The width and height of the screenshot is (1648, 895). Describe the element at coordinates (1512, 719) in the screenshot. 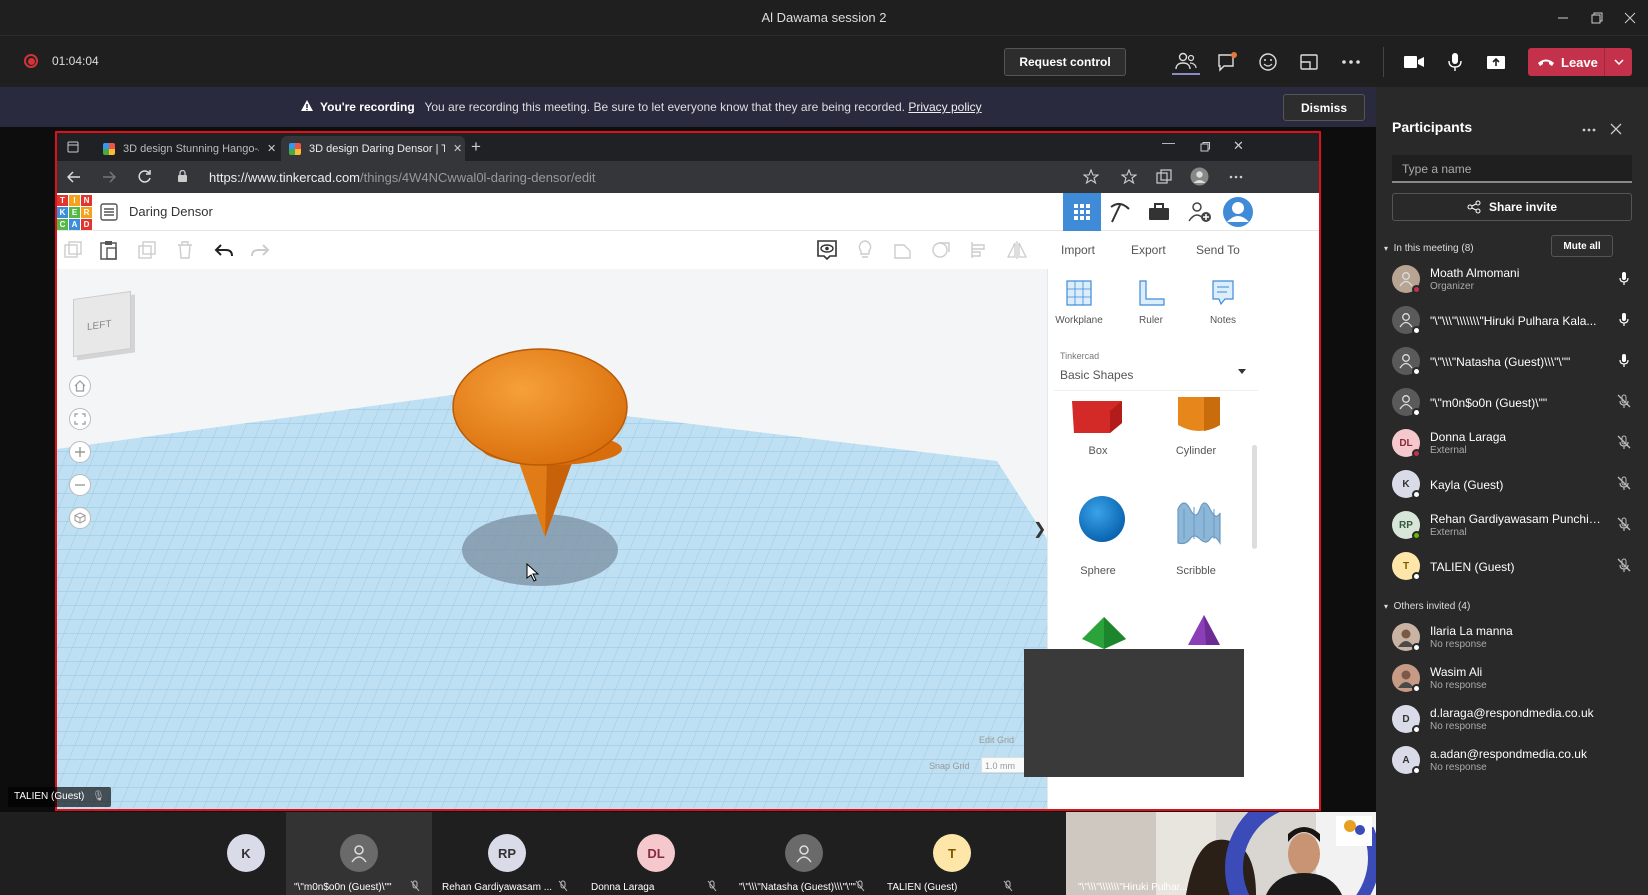

I see `invited-row: Dd.laraga@respondmedia.co.uk No response` at that location.